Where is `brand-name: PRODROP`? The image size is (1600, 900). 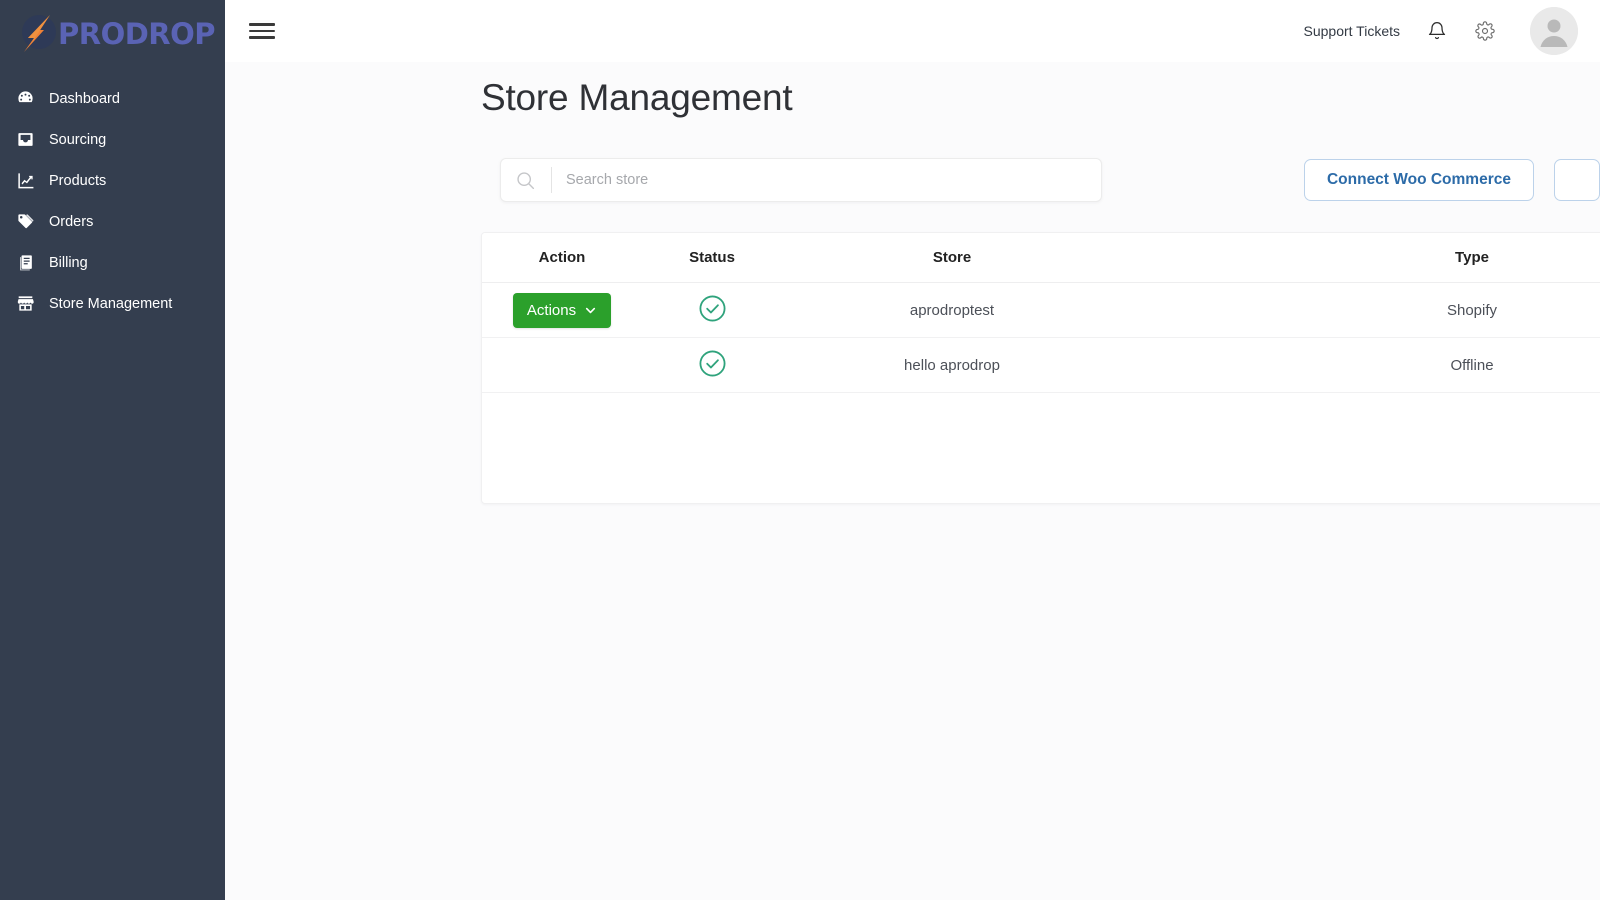 brand-name: PRODROP is located at coordinates (137, 33).